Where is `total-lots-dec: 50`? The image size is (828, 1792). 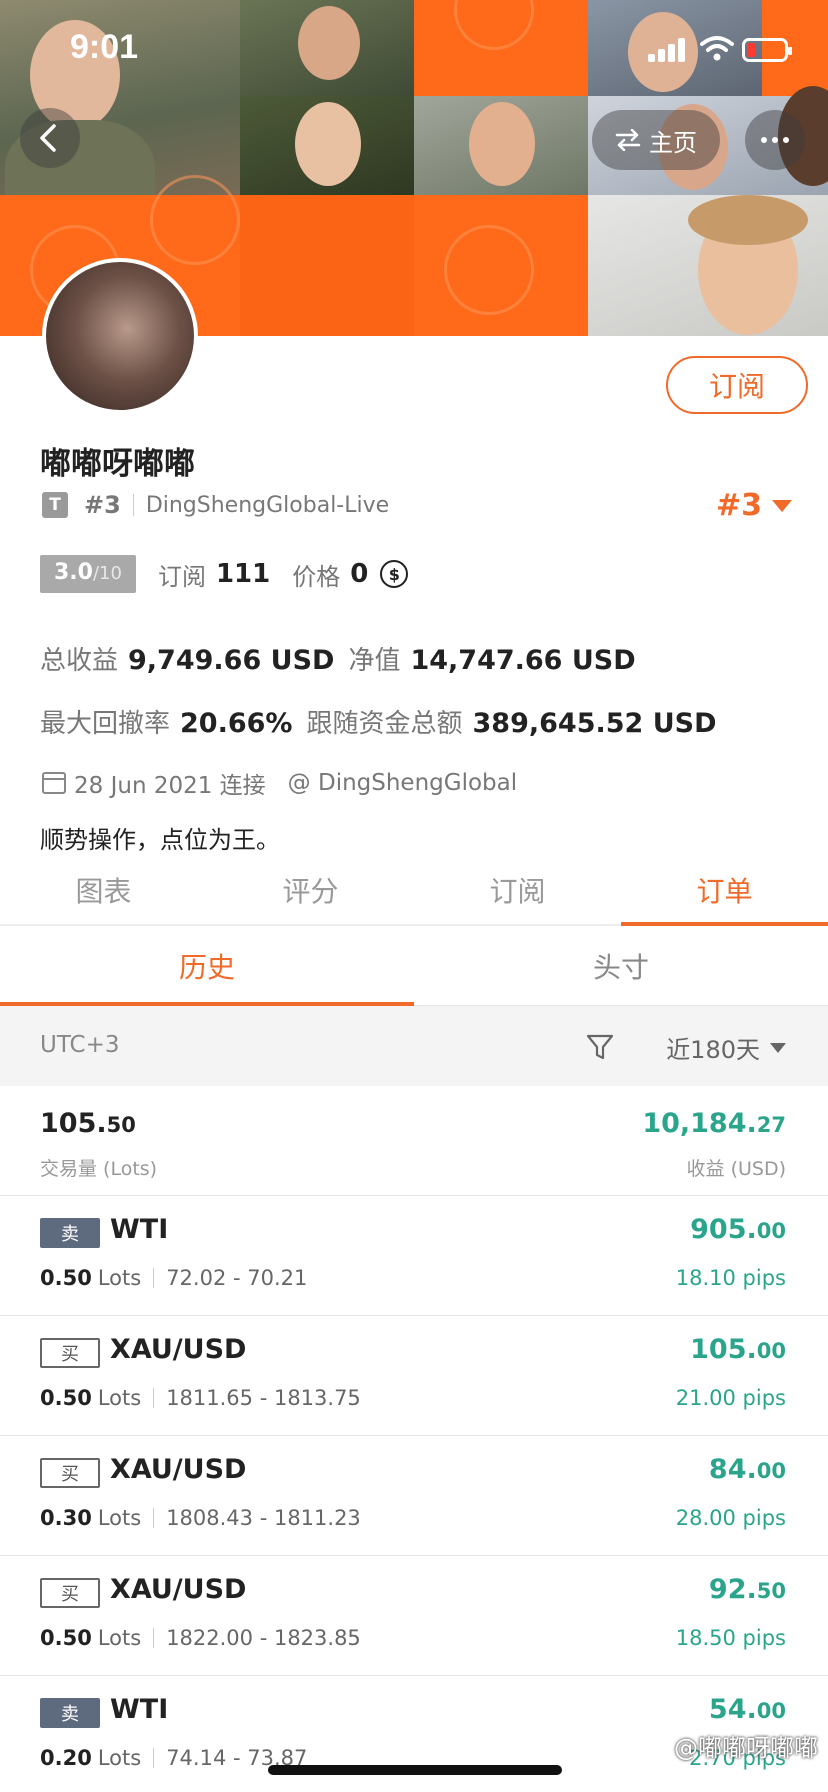
total-lots-dec: 50 is located at coordinates (121, 1125).